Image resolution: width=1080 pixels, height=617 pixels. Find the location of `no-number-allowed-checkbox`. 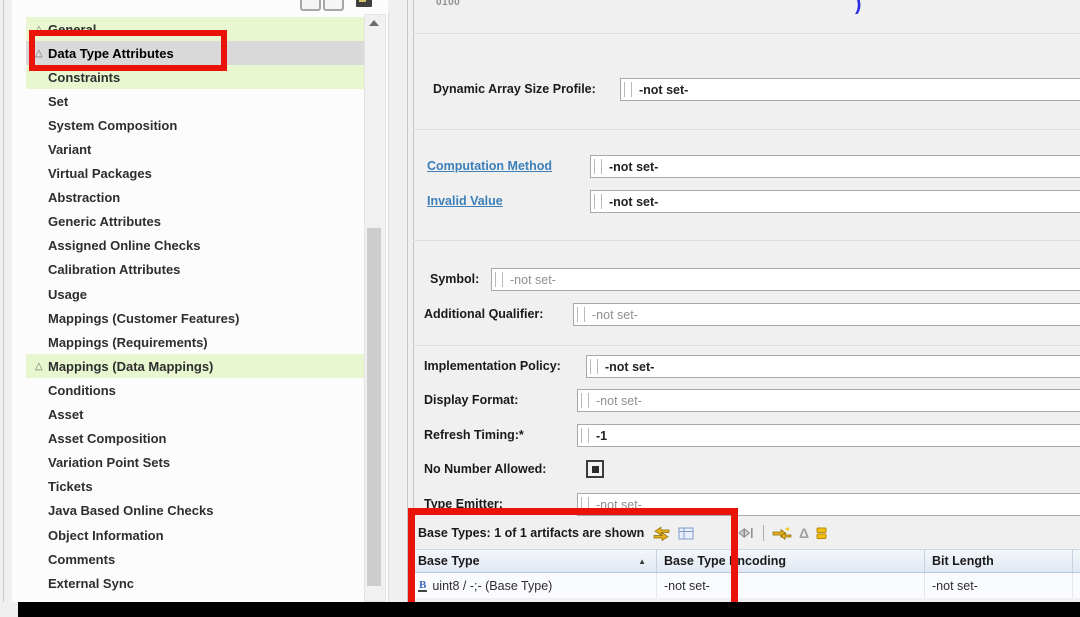

no-number-allowed-checkbox is located at coordinates (595, 469).